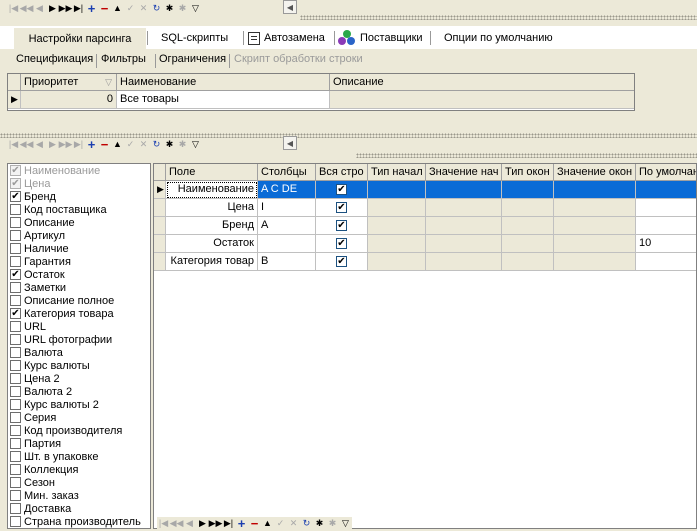  I want to click on field-checkbox-item: Страна производитель, so click(79, 521).